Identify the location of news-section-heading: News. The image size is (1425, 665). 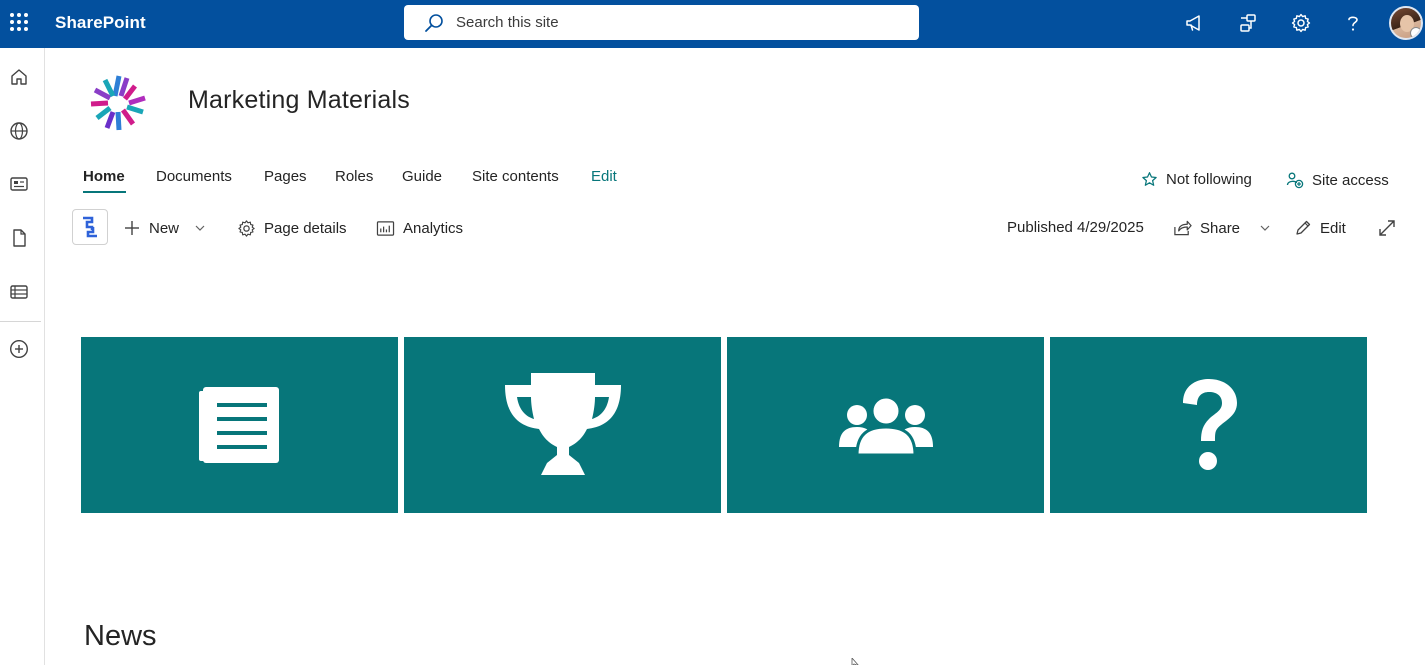
(120, 636).